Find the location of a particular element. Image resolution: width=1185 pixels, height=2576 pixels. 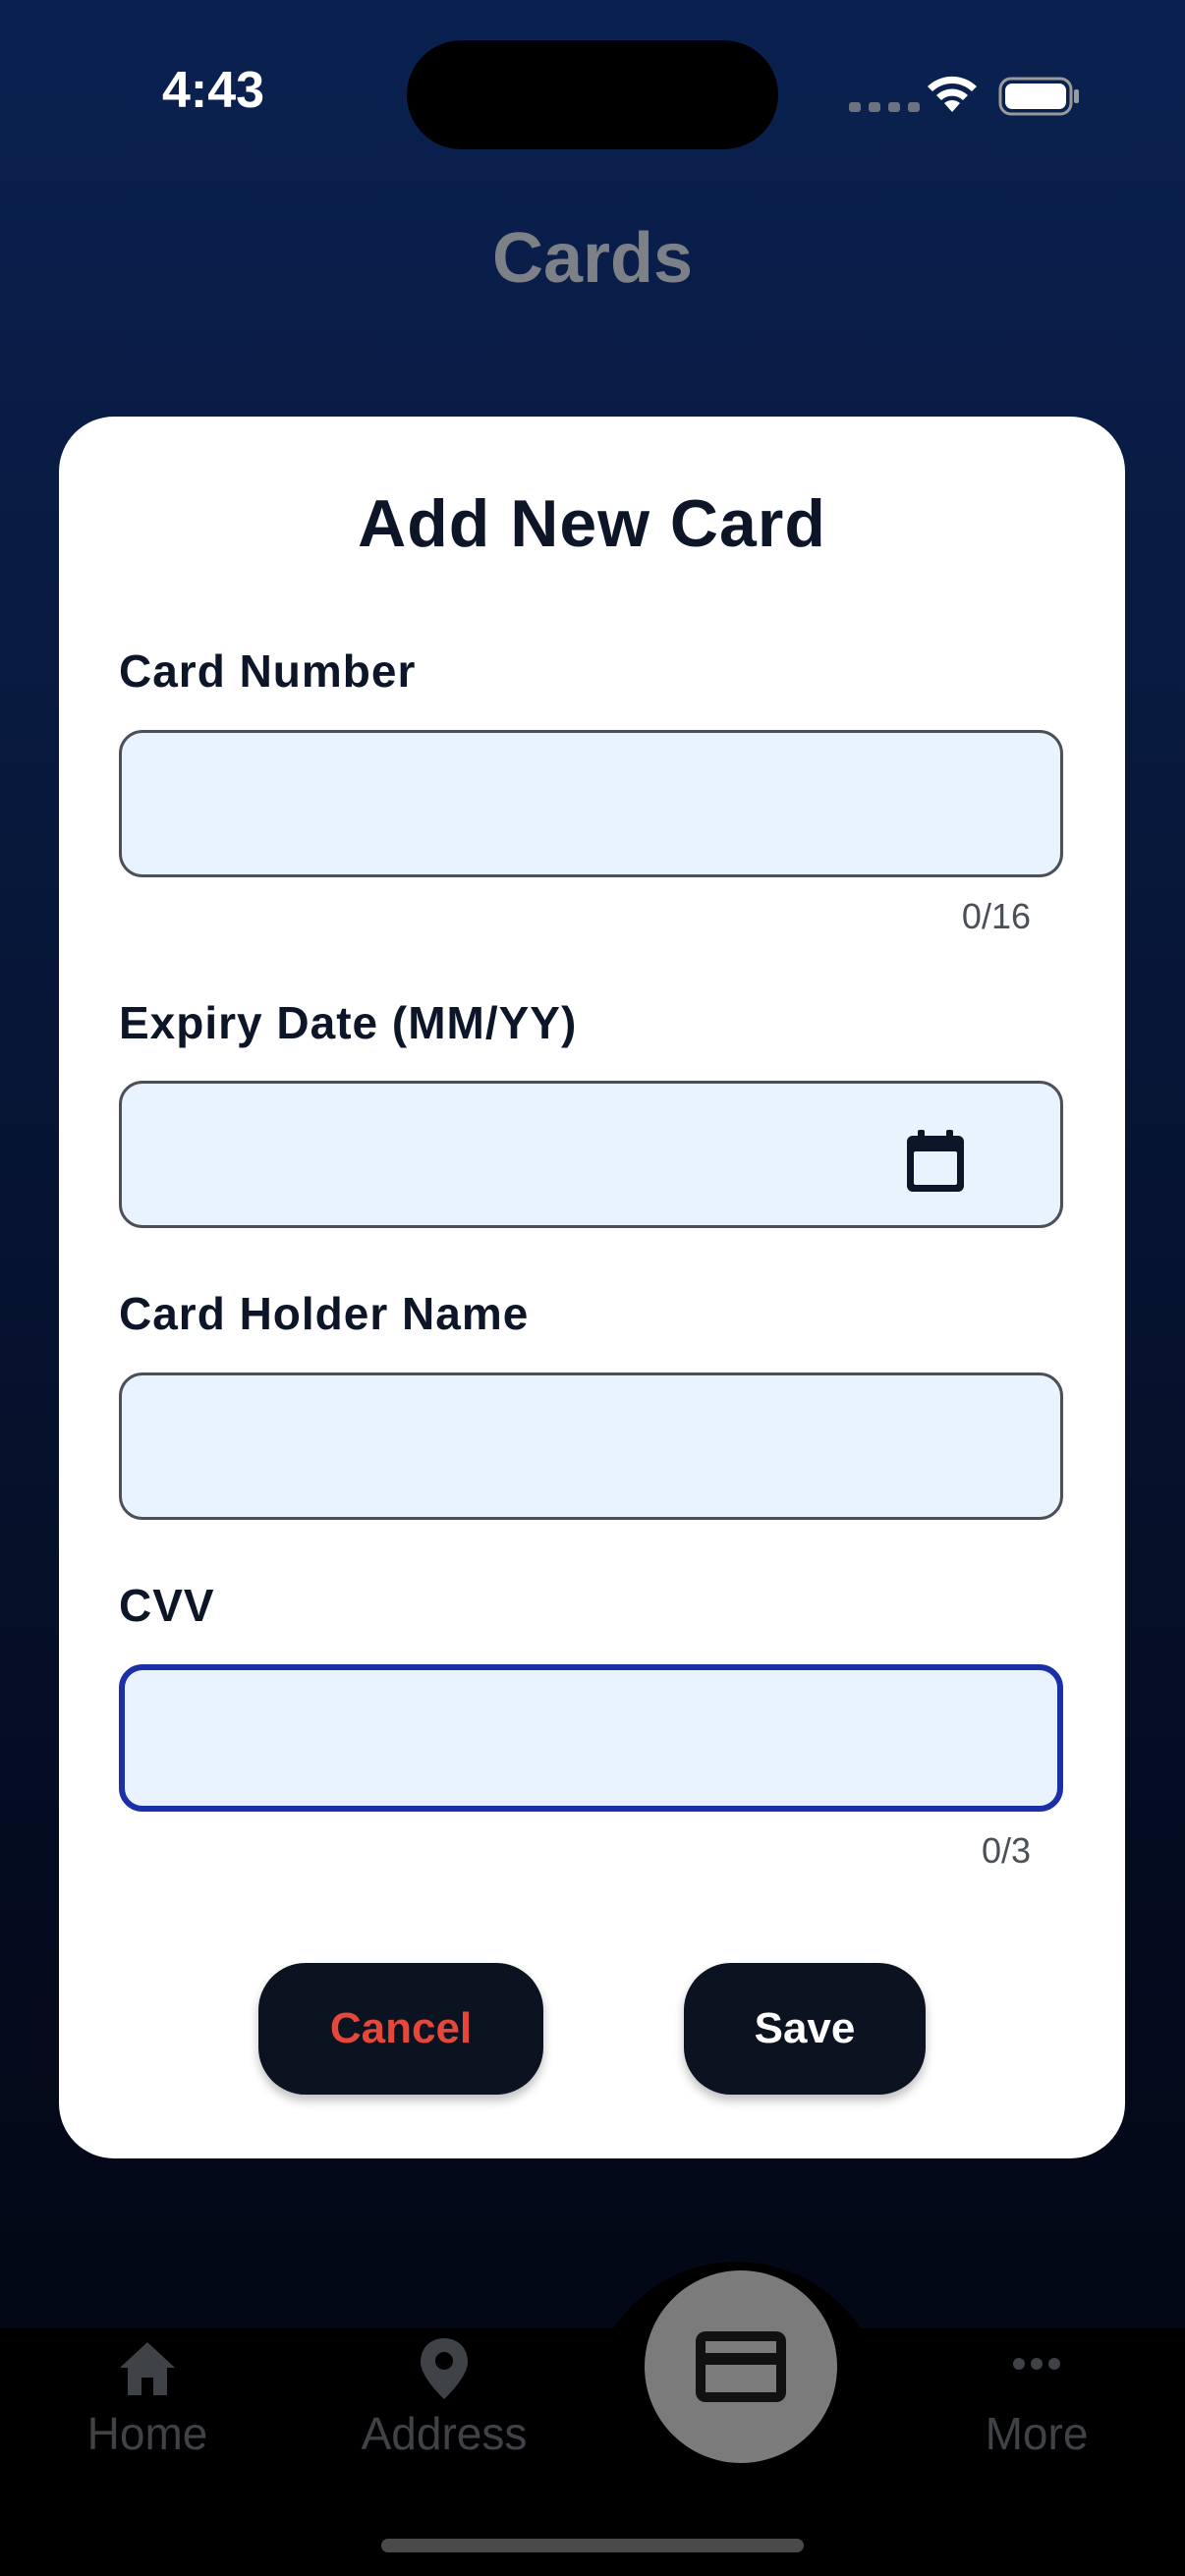

cellular-signal-icon is located at coordinates (885, 107).